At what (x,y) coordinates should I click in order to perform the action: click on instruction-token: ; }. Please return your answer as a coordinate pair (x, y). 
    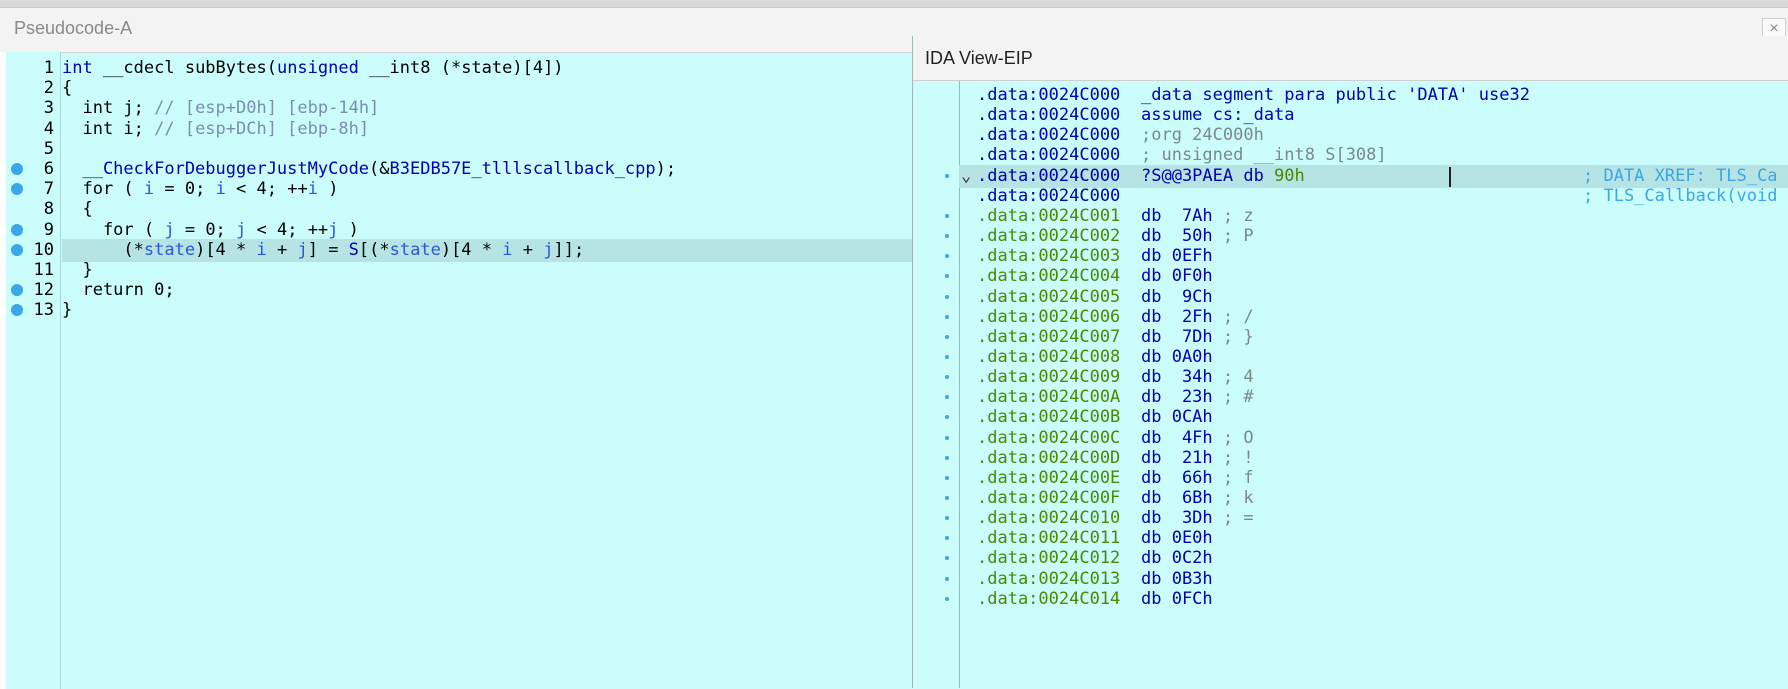
    Looking at the image, I should click on (1238, 336).